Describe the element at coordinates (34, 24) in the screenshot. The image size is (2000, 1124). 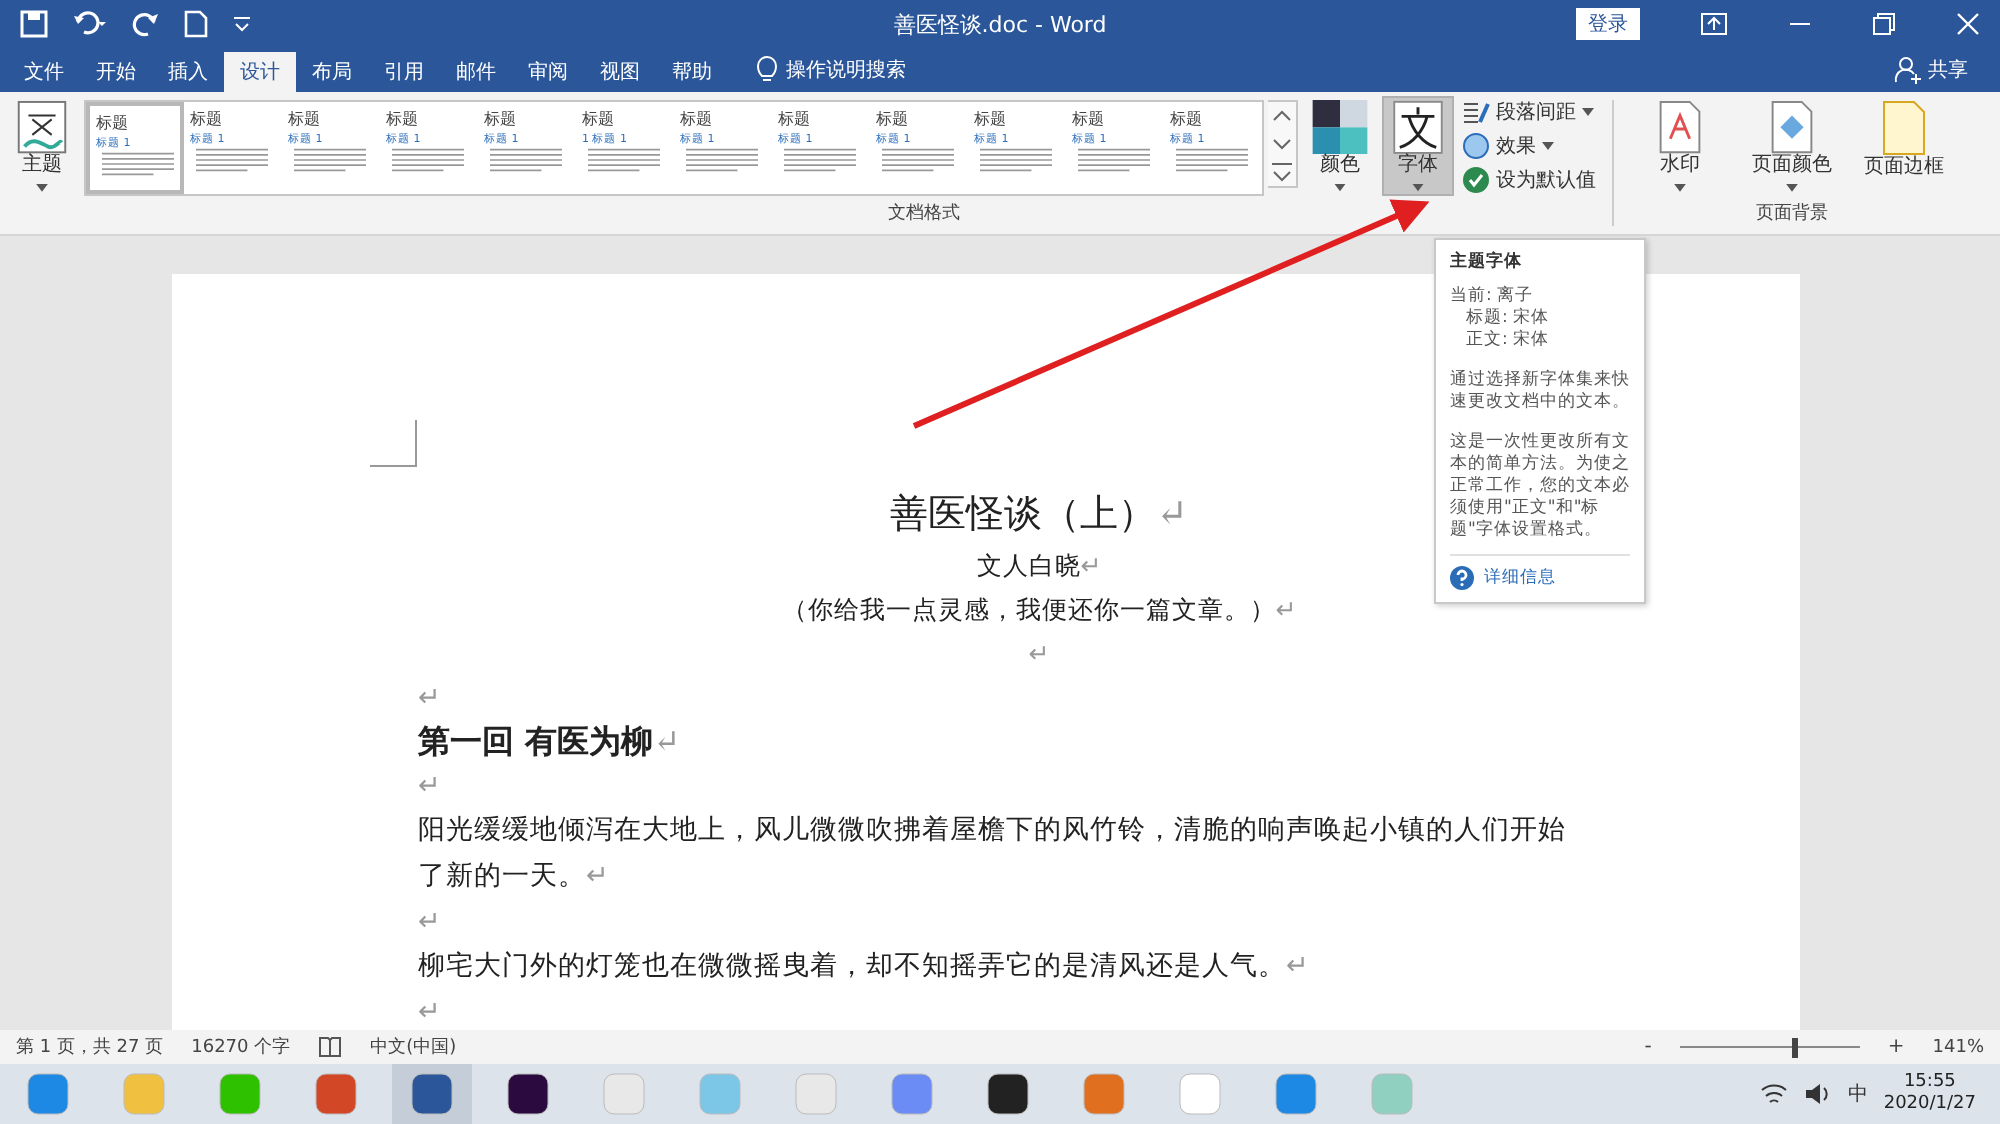
I see `save-icon` at that location.